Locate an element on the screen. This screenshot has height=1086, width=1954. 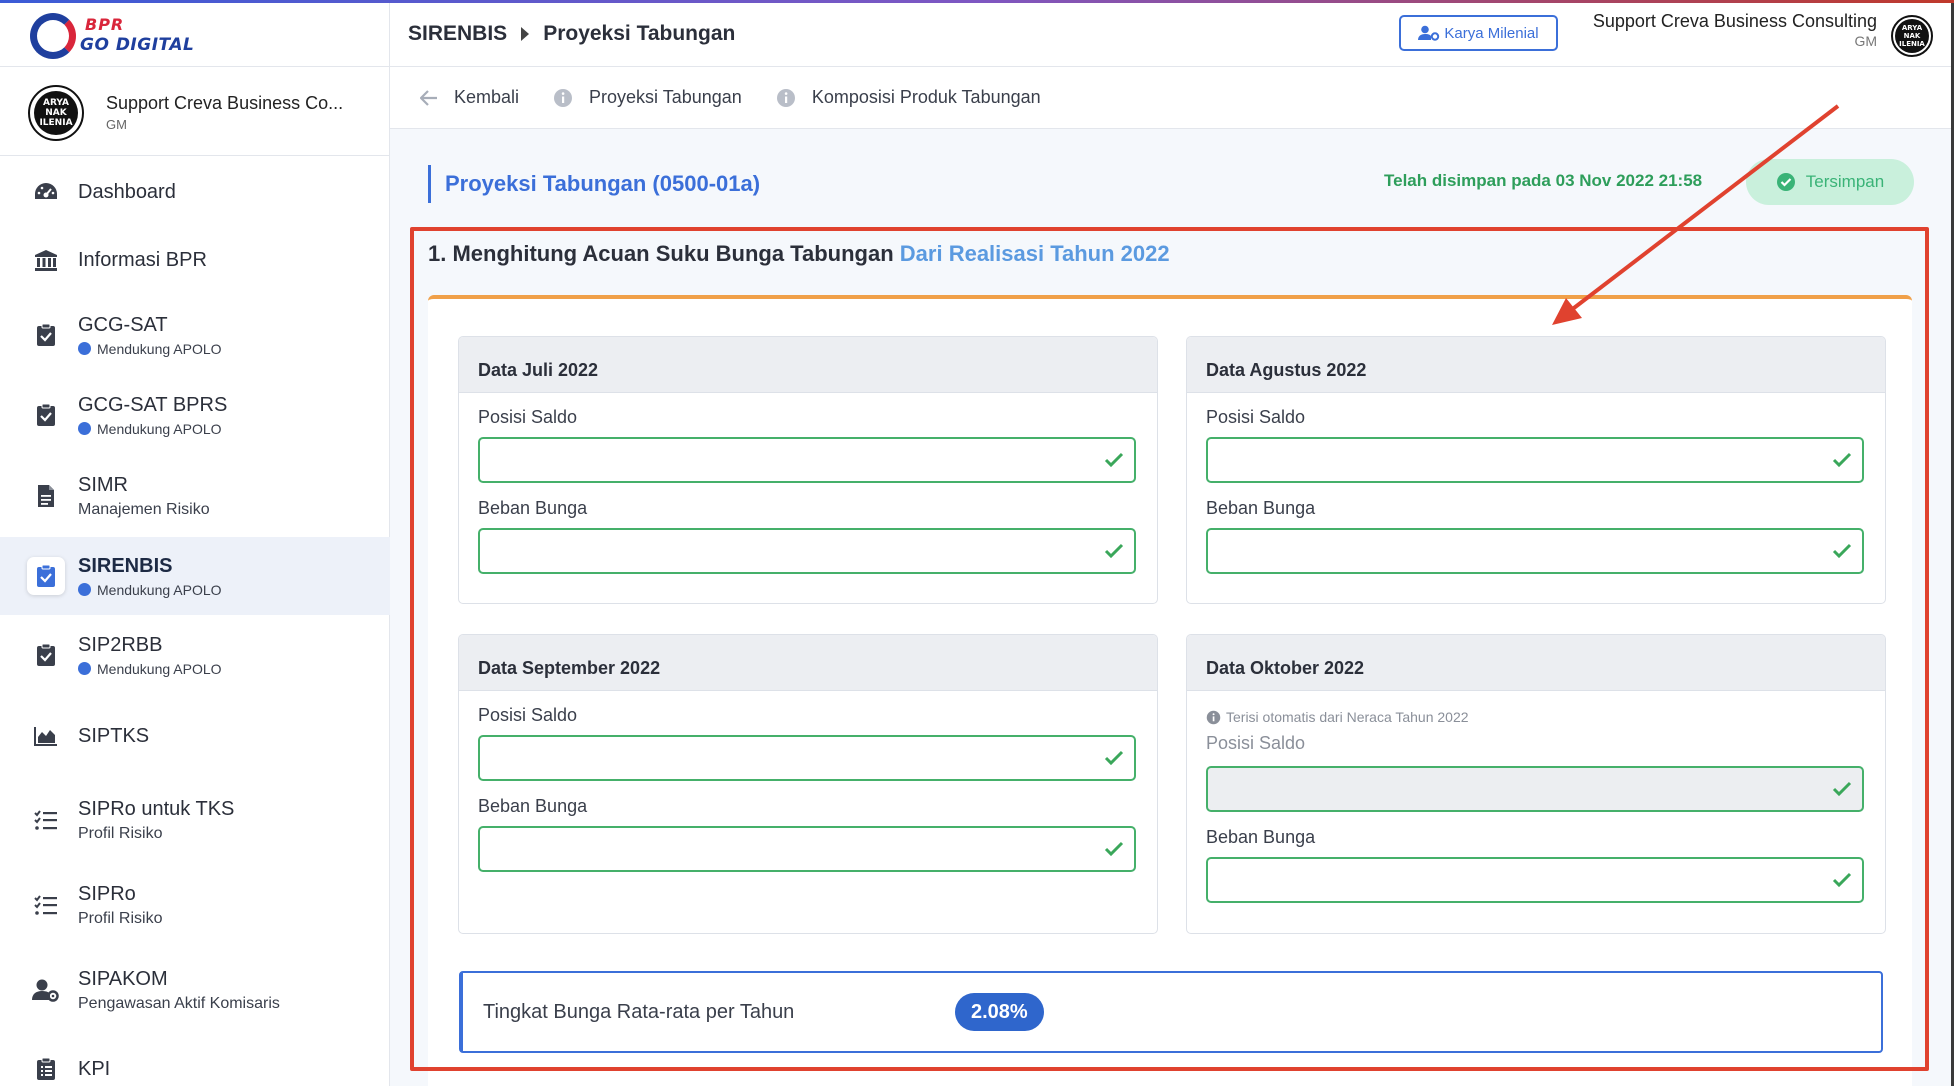
sidebar-user-role: GM is located at coordinates (116, 124).